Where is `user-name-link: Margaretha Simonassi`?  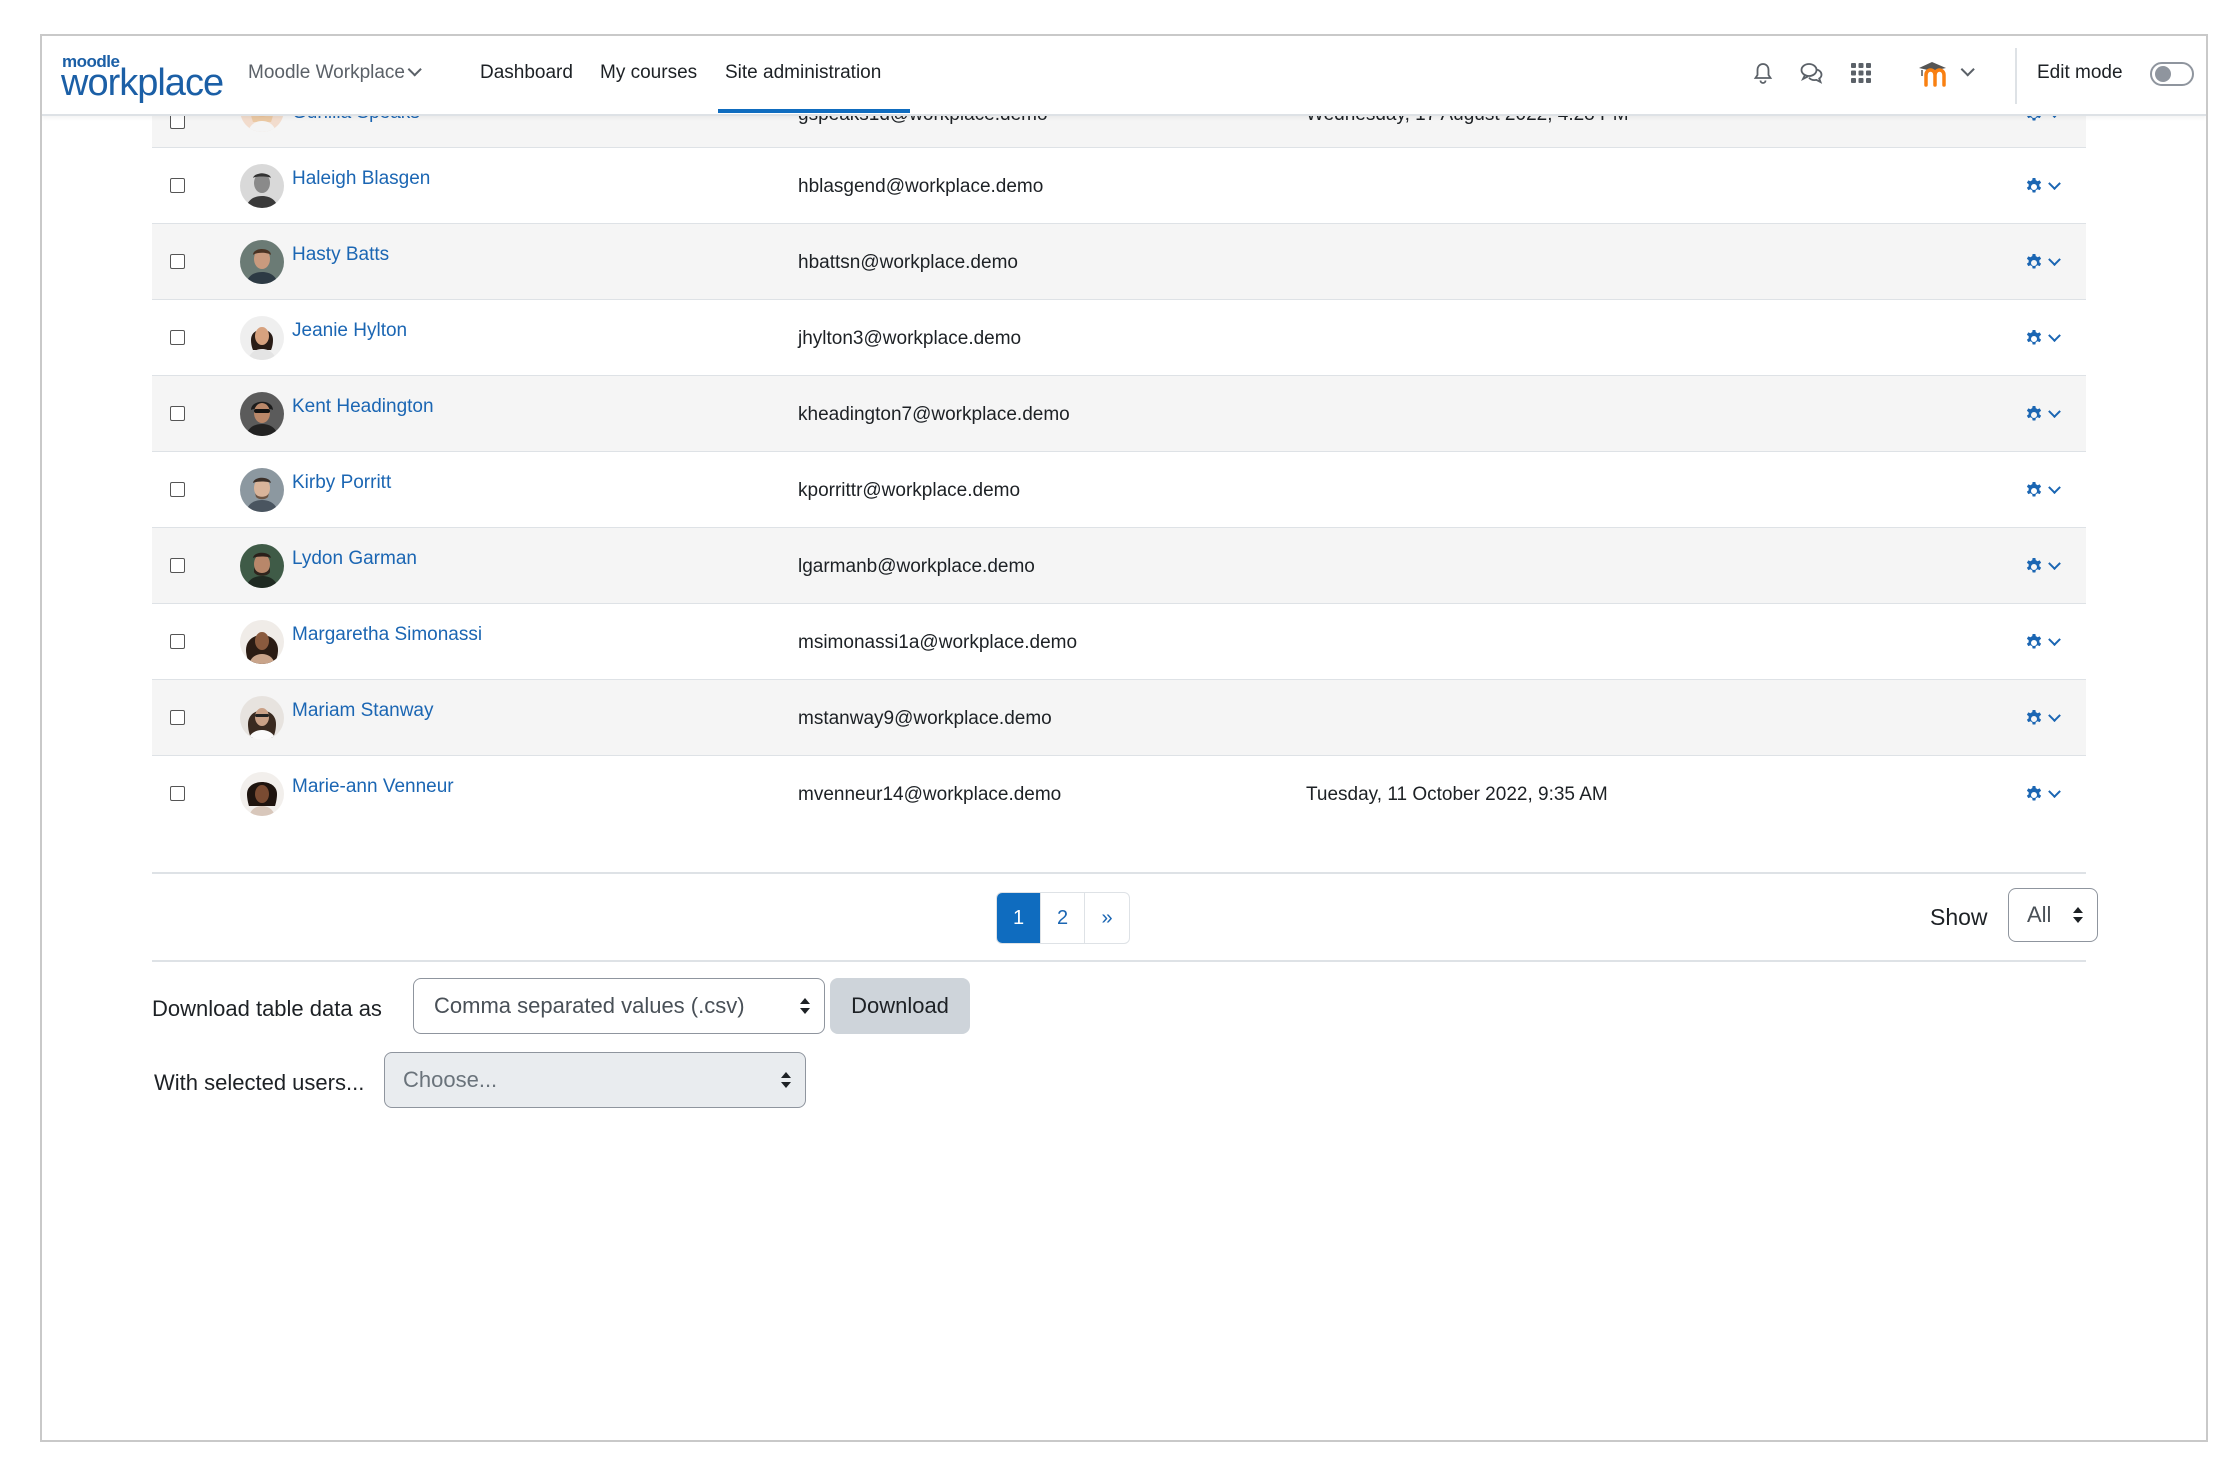 user-name-link: Margaretha Simonassi is located at coordinates (387, 635).